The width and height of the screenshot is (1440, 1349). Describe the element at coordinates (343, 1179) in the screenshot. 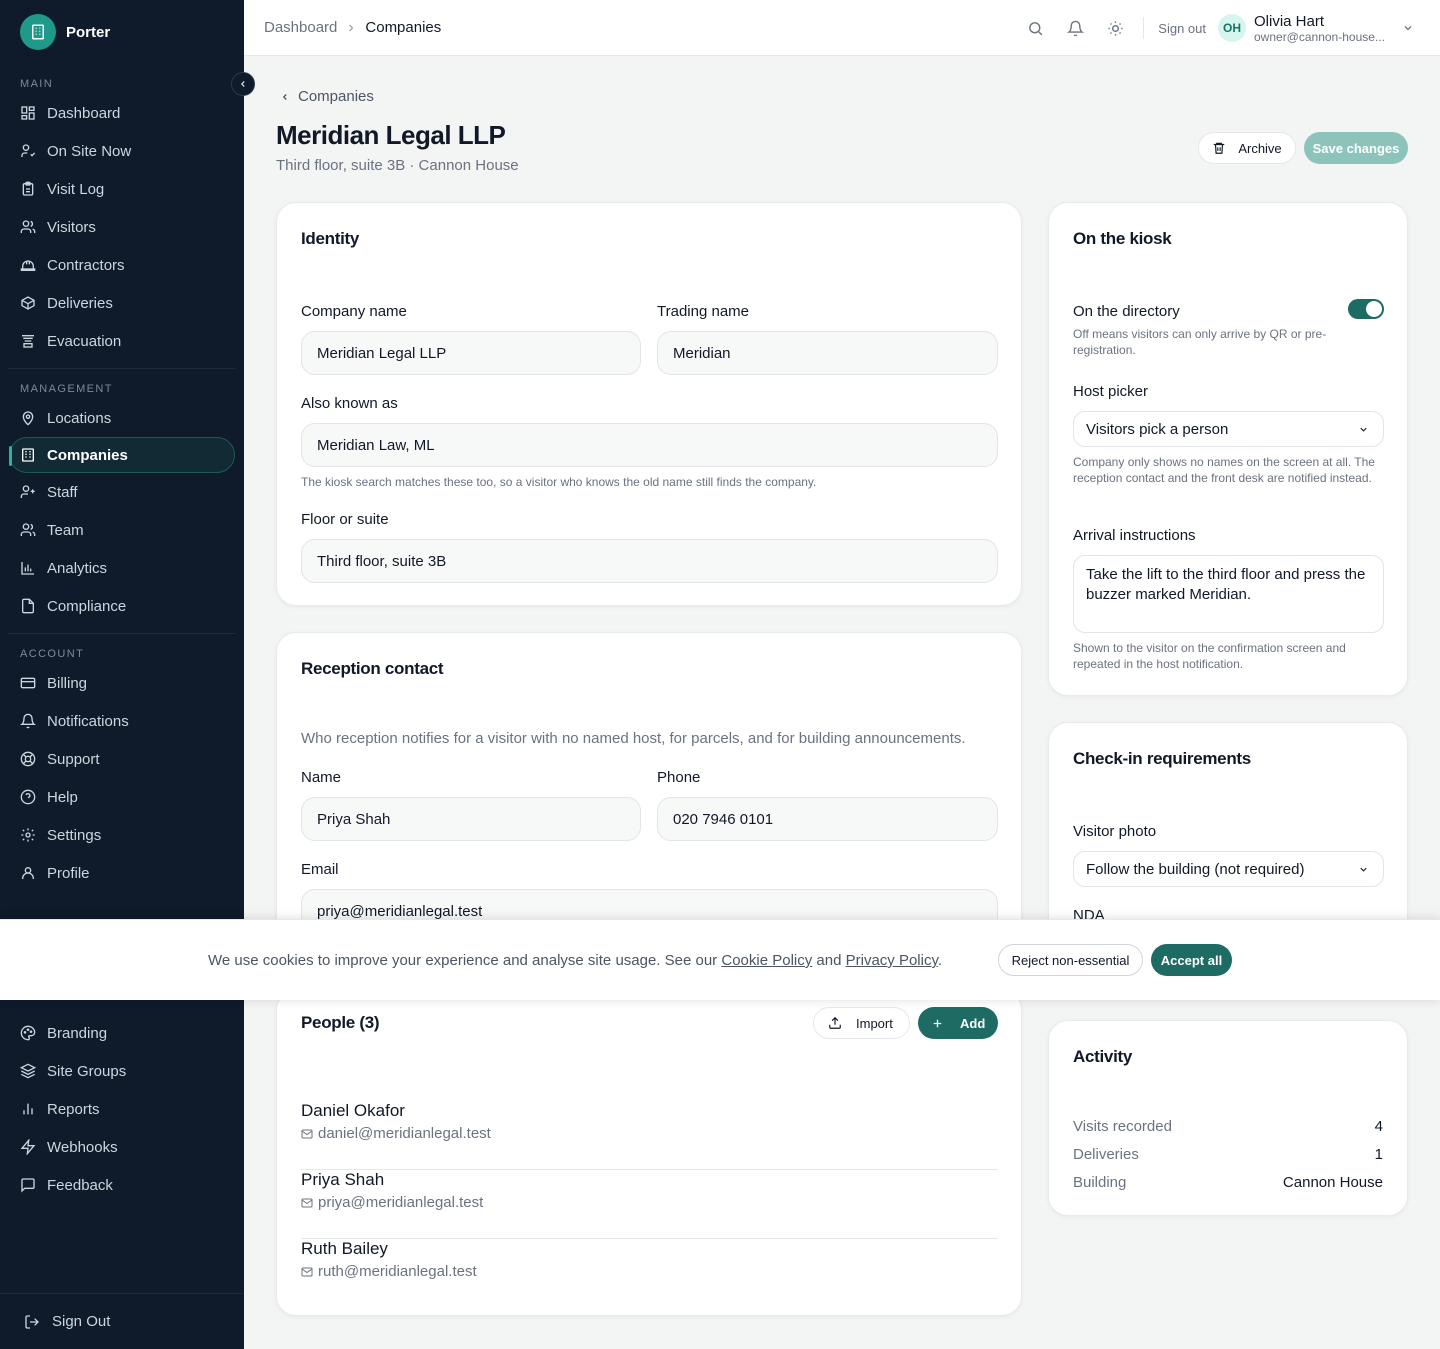

I see `person-name: Priya Shah` at that location.